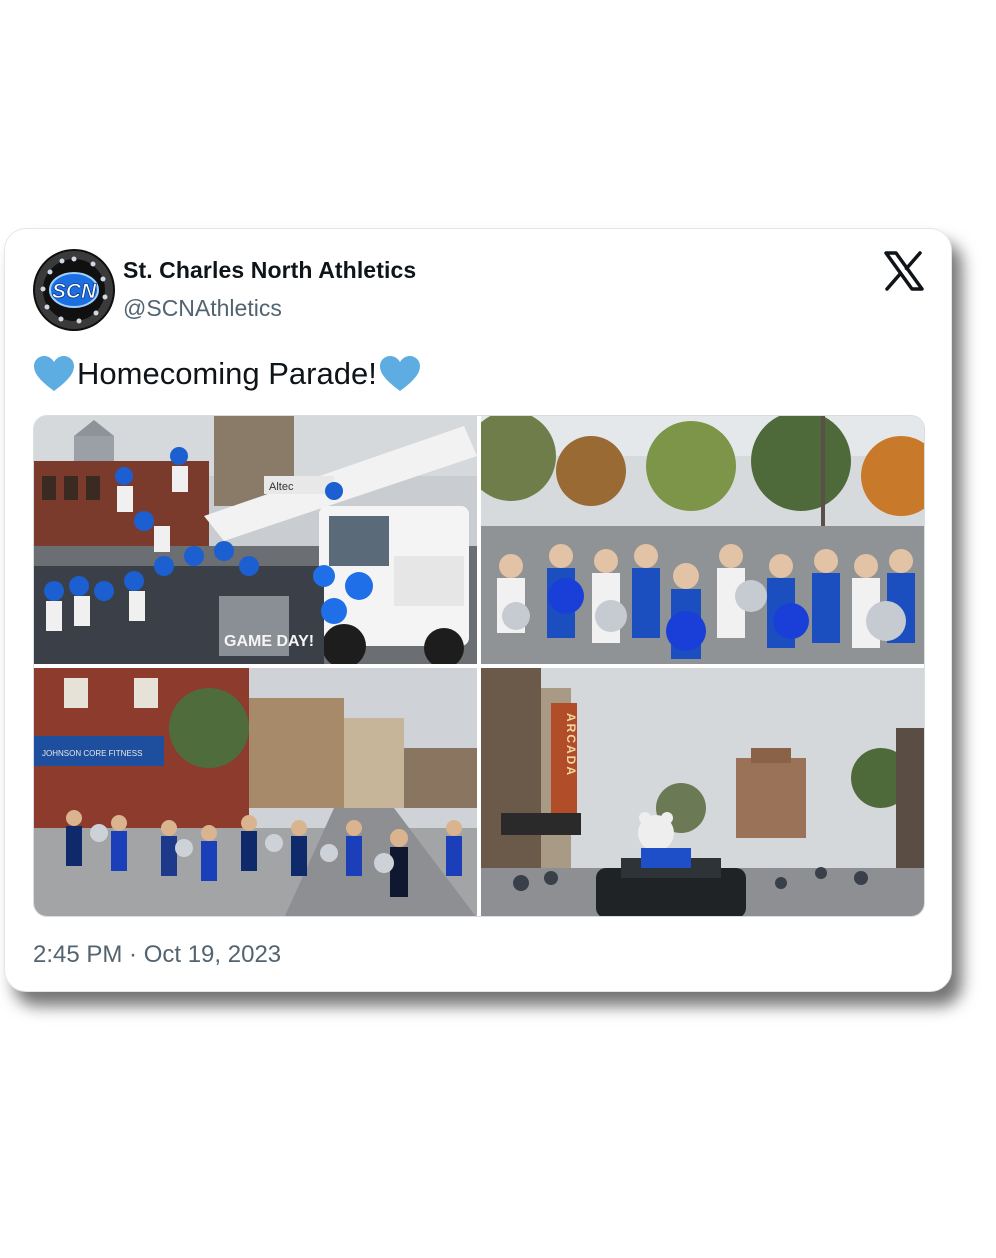  I want to click on tweet-text: Homecoming Parade!, so click(227, 374).